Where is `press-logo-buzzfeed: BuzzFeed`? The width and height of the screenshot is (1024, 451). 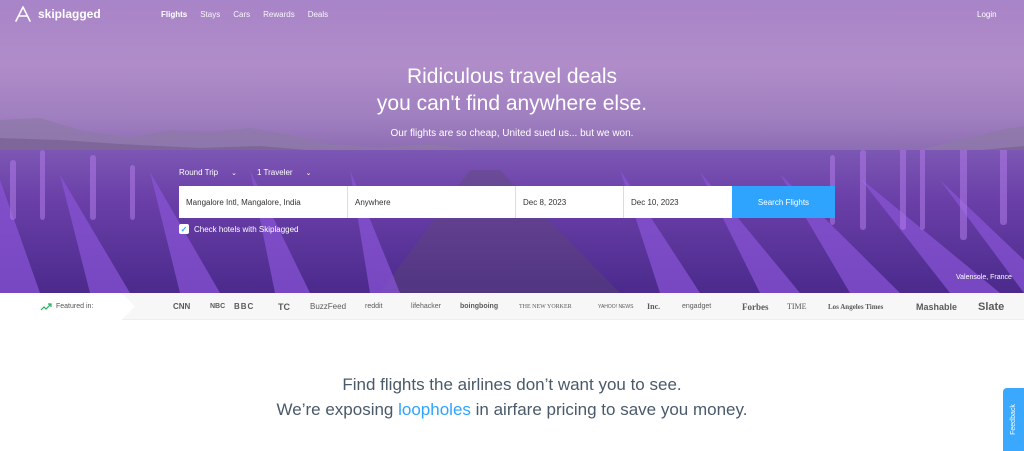
press-logo-buzzfeed: BuzzFeed is located at coordinates (328, 306).